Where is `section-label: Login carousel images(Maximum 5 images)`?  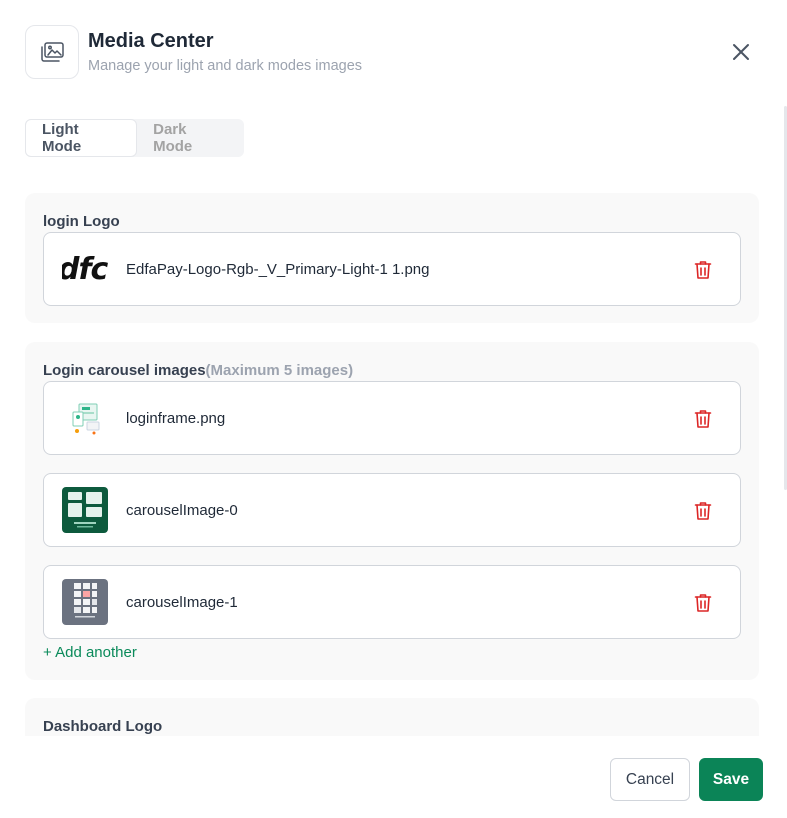 section-label: Login carousel images(Maximum 5 images) is located at coordinates (198, 371).